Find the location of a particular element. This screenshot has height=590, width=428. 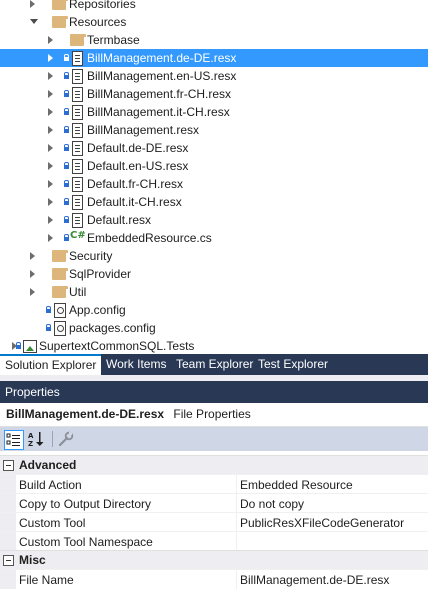

property-value: Embedded Resource is located at coordinates (296, 485).